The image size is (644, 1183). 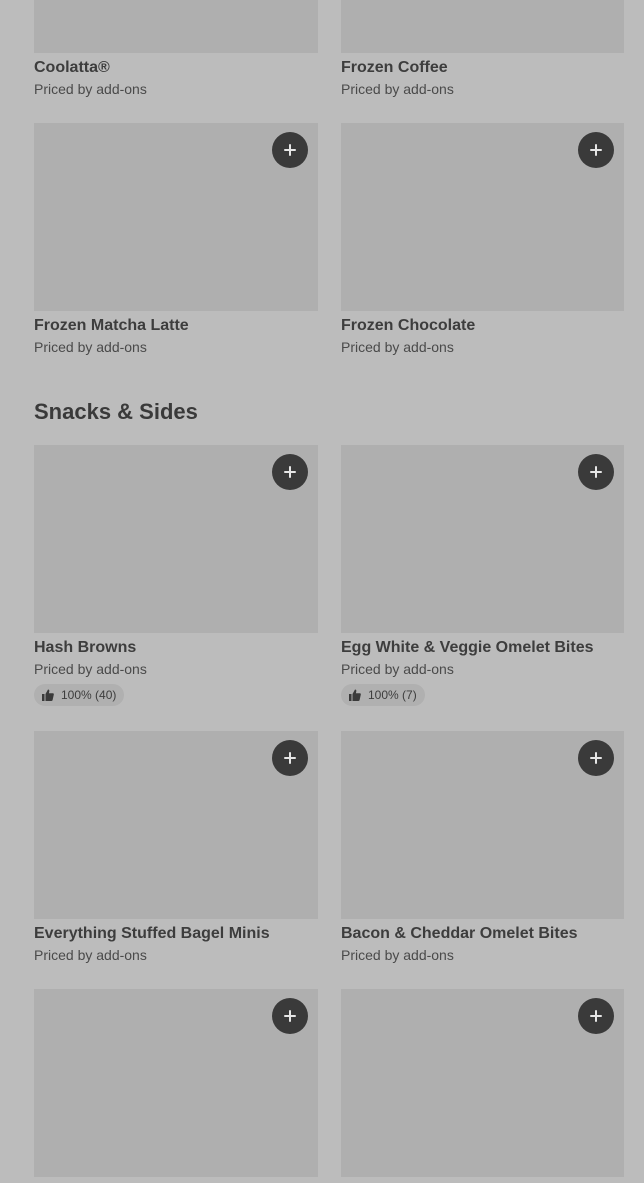 I want to click on menu-item-card: Frozen Chocolate Priced by add-ons, so click(x=482, y=239).